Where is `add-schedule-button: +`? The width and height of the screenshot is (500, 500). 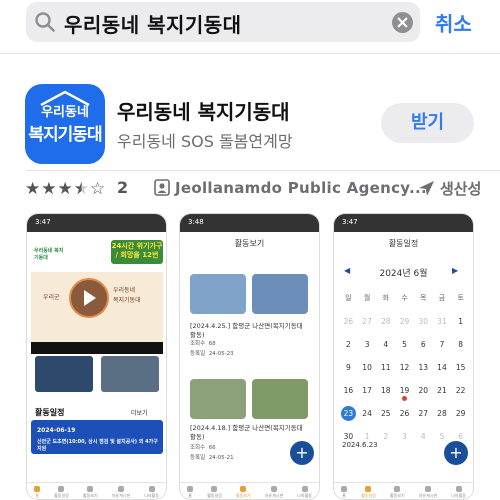 add-schedule-button: + is located at coordinates (456, 453).